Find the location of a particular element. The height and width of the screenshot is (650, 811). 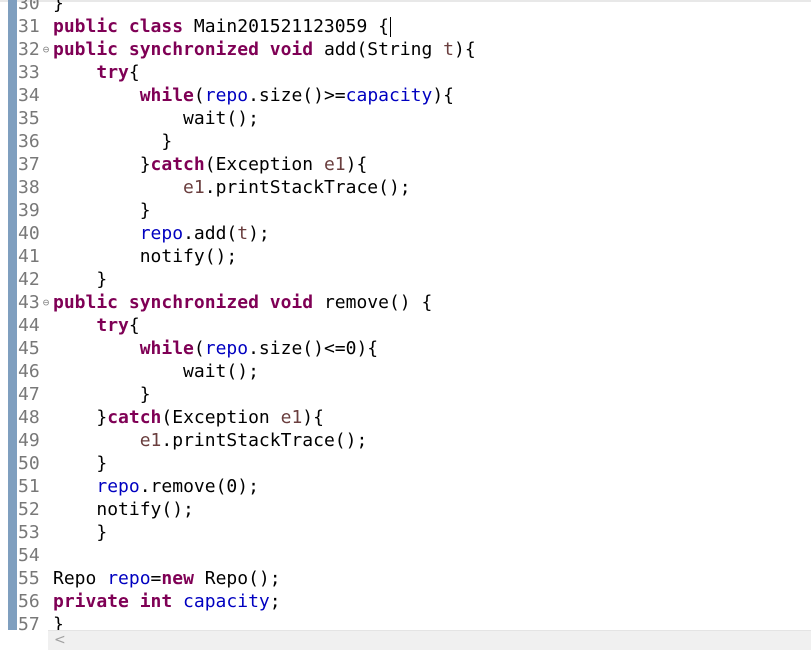

code-token: Repo is located at coordinates (80, 578).